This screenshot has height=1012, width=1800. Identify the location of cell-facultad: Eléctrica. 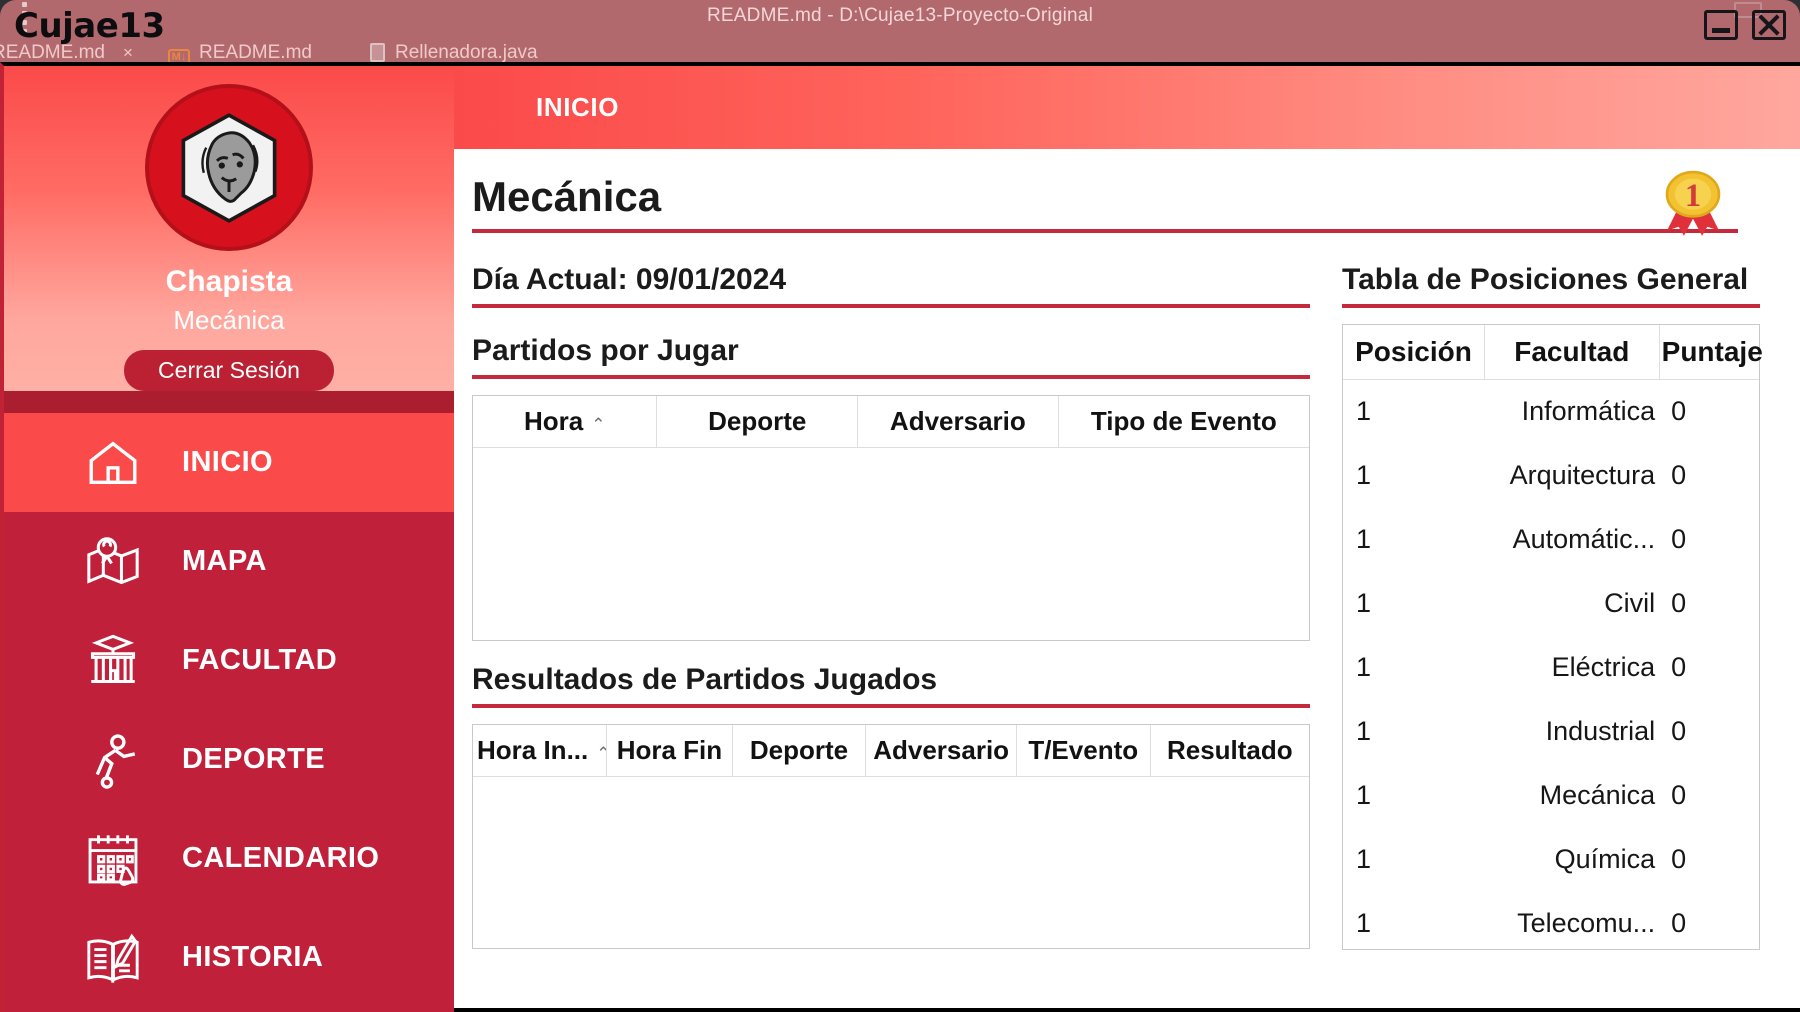
(1603, 667).